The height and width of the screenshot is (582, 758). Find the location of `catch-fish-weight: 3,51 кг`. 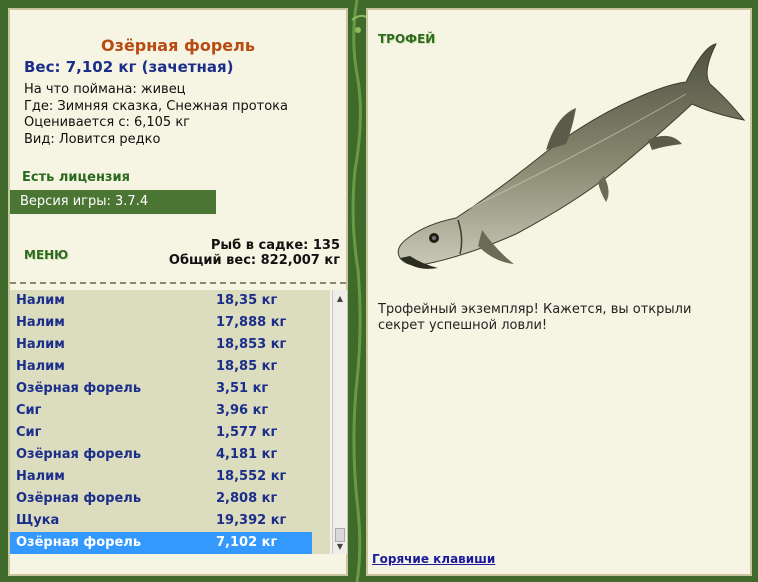

catch-fish-weight: 3,51 кг is located at coordinates (242, 388).